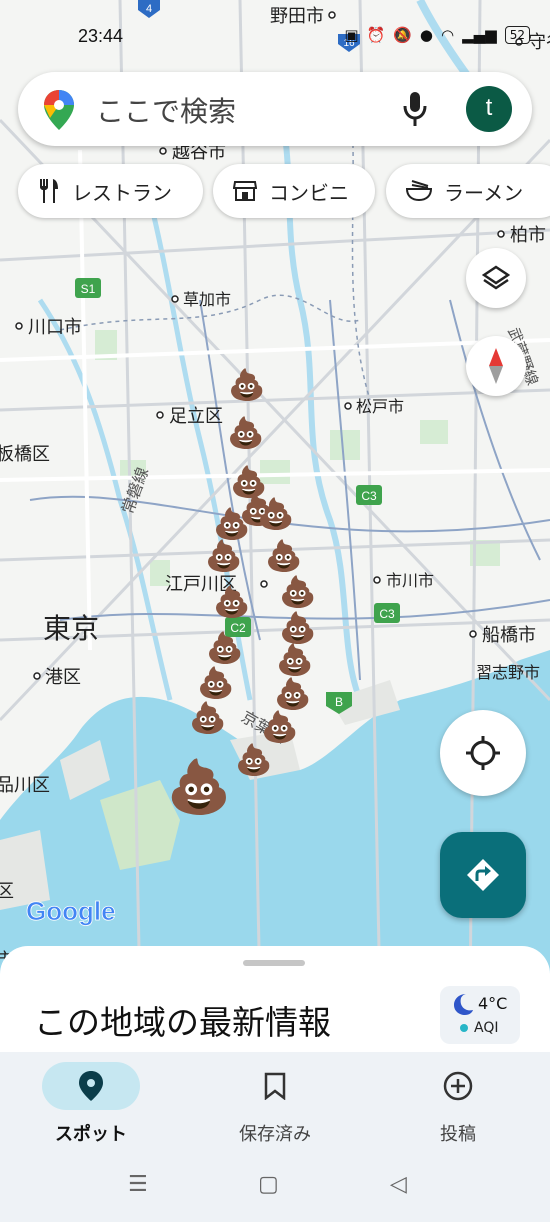  I want to click on svg-text: B, so click(339, 702).